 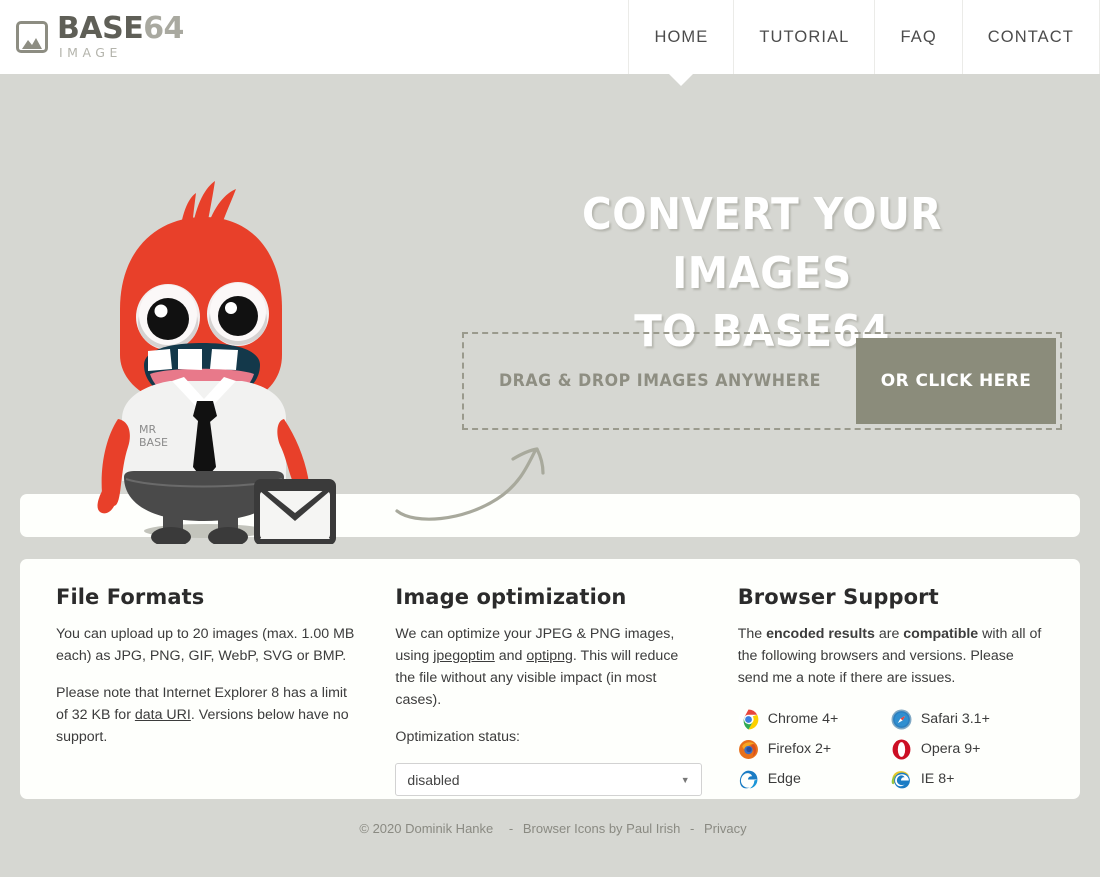 What do you see at coordinates (955, 719) in the screenshot?
I see `browser-label-safari: Safari 3.1+` at bounding box center [955, 719].